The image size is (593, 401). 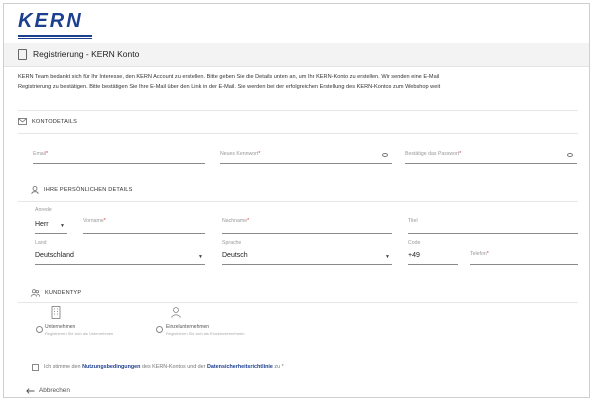 I want to click on personal-section-heading: IHRE PERSÖNLICHEN DETAILS, so click(x=82, y=190).